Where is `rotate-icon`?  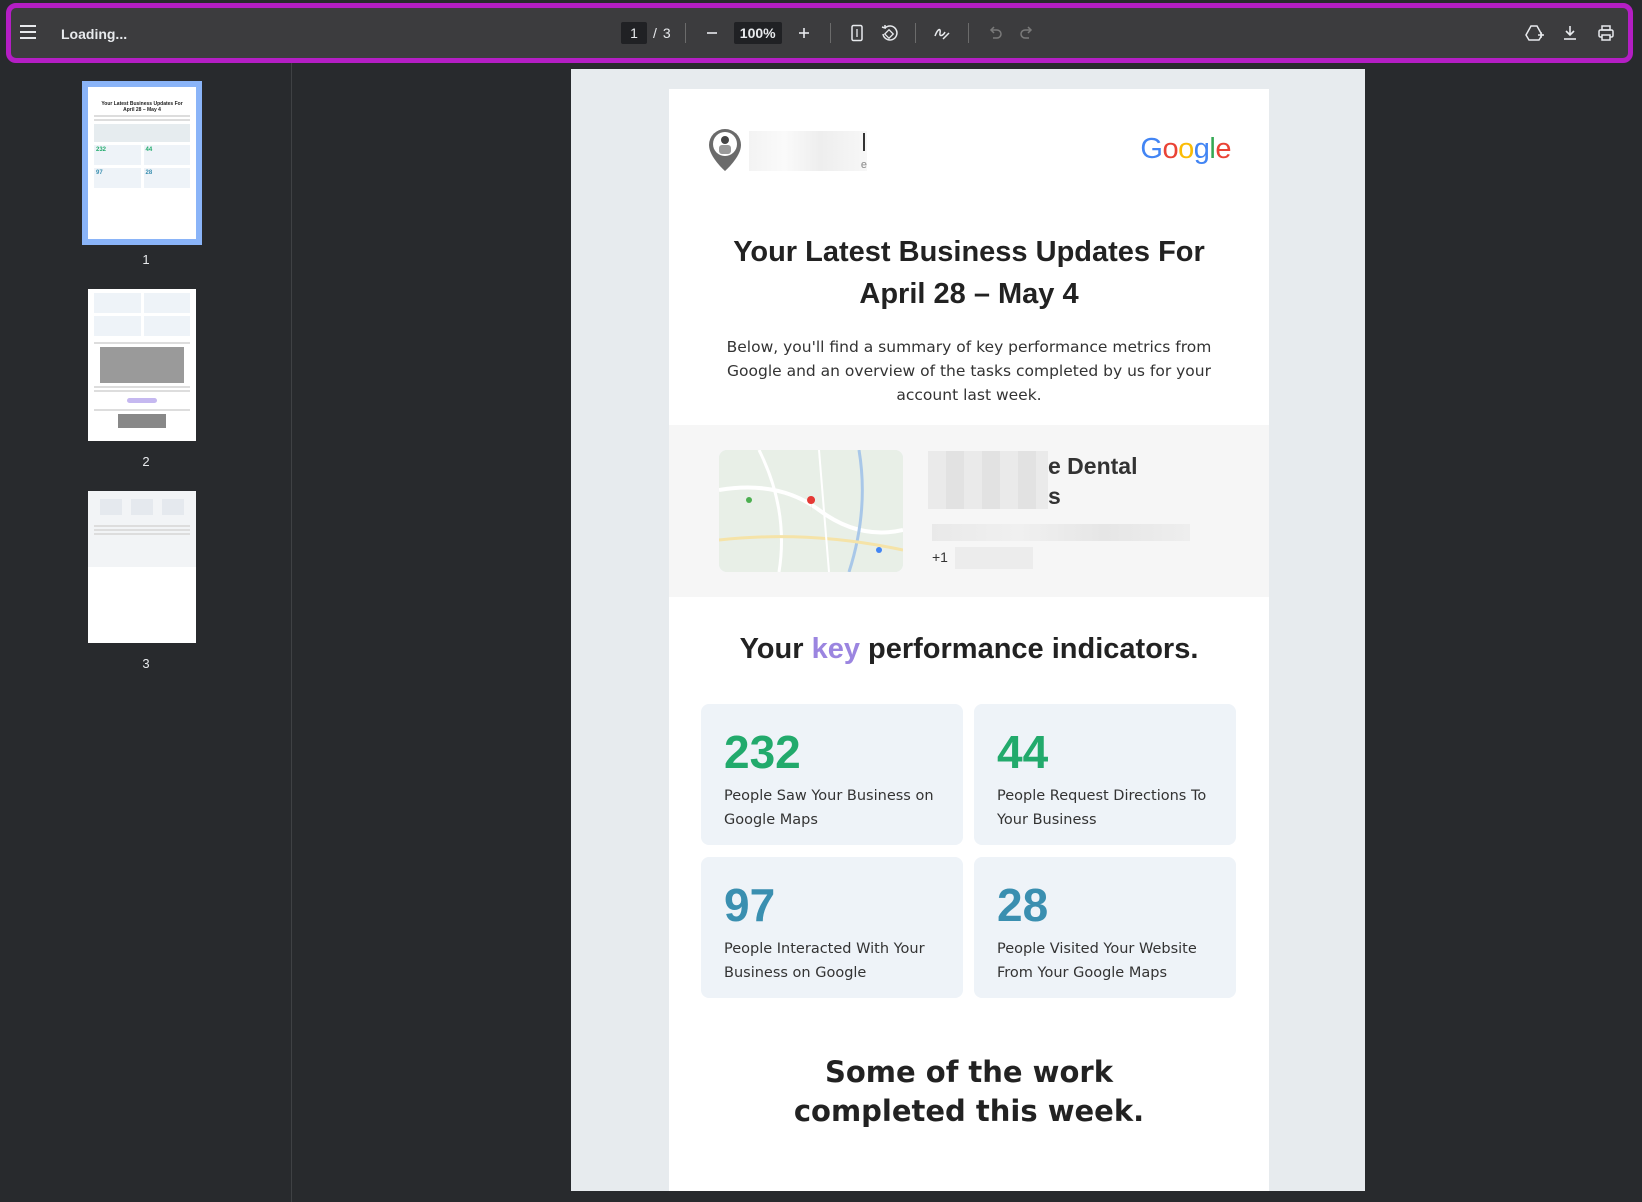
rotate-icon is located at coordinates (889, 33).